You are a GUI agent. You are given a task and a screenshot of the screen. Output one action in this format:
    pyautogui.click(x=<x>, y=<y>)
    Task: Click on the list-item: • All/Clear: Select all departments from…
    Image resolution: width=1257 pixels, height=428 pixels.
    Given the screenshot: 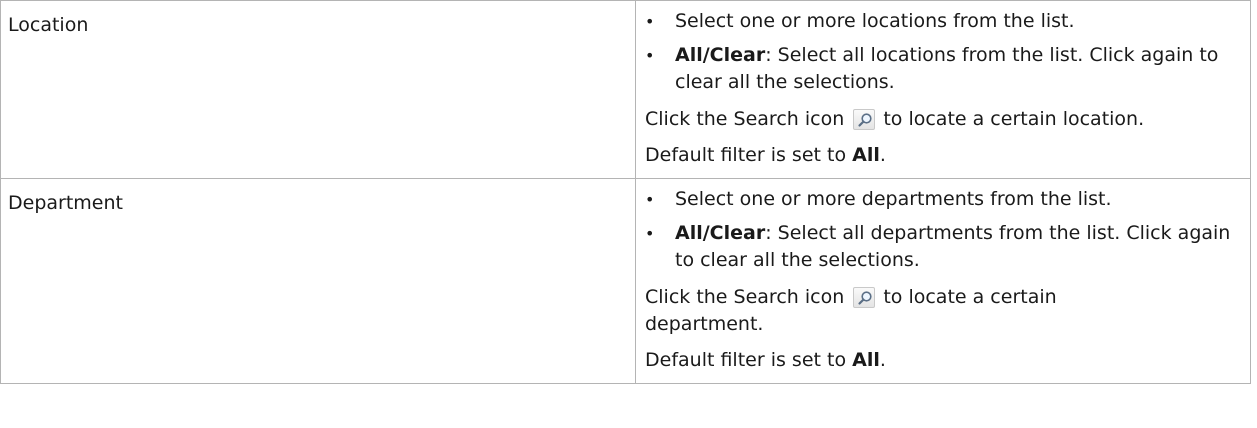 What is the action you would take?
    pyautogui.click(x=943, y=247)
    